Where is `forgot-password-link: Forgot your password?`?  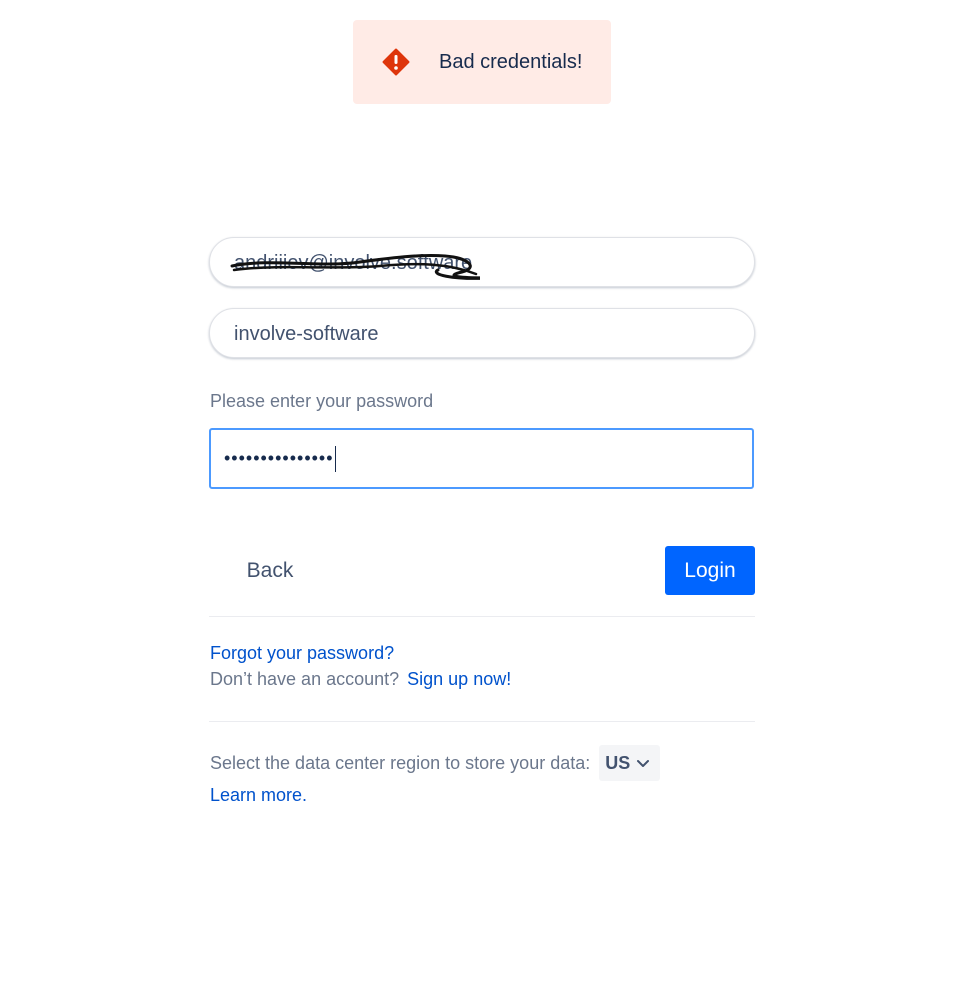 forgot-password-link: Forgot your password? is located at coordinates (302, 653).